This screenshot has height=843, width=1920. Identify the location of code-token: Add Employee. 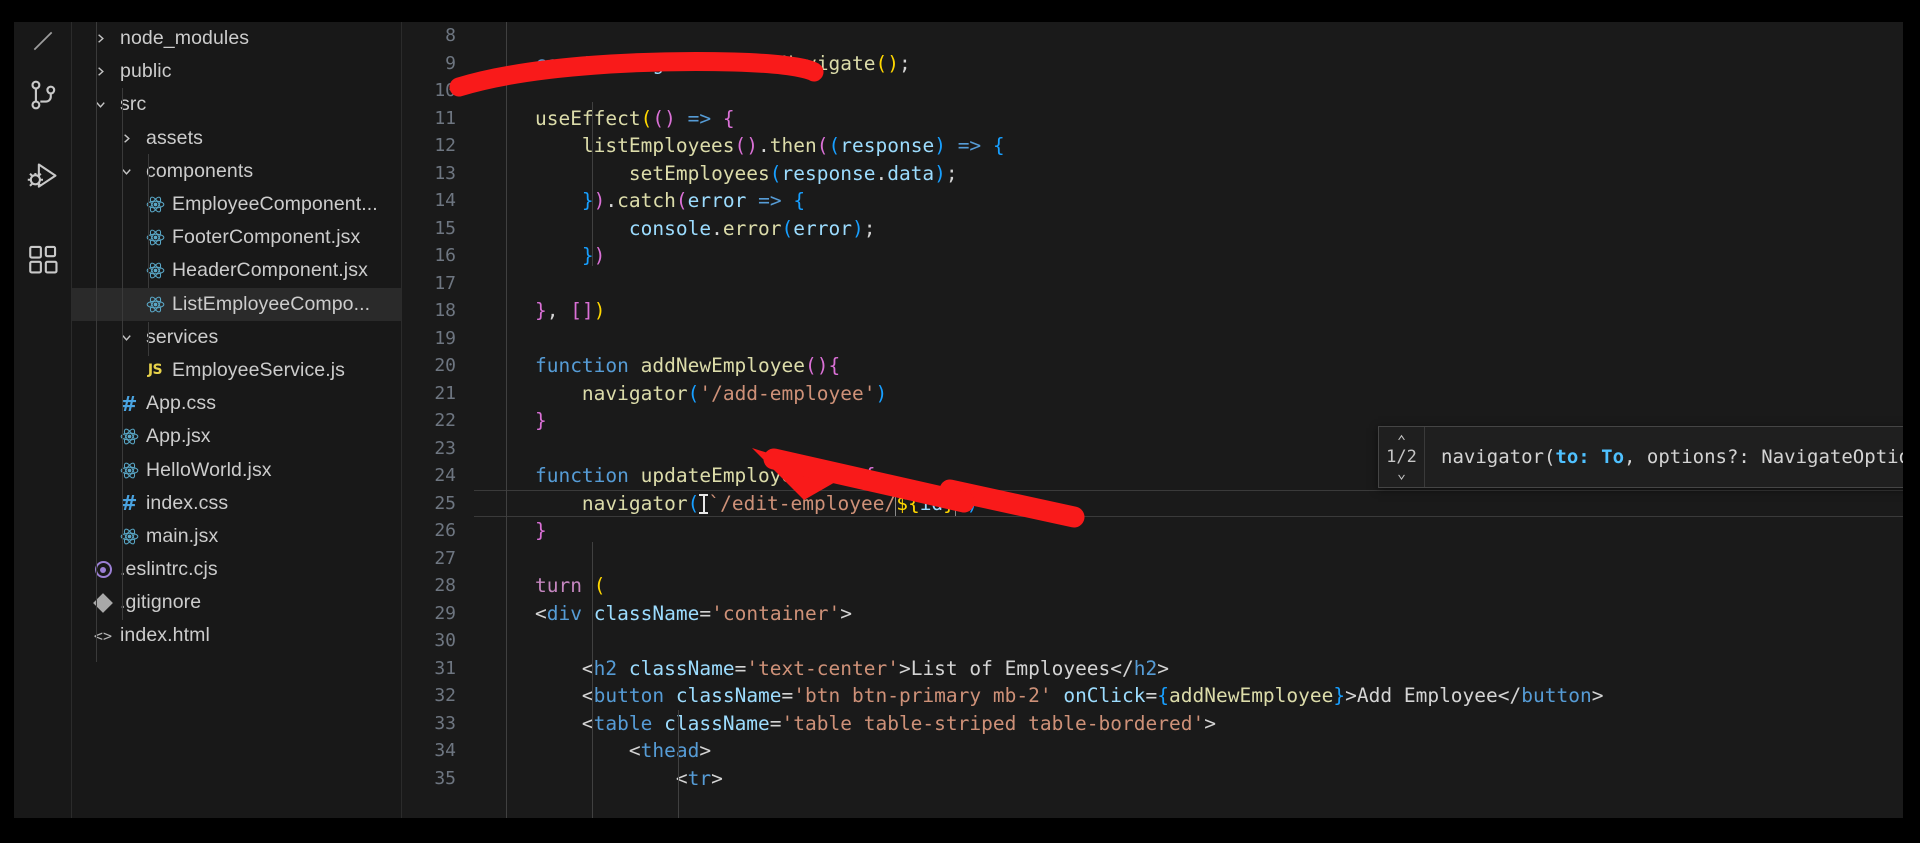
(1427, 695).